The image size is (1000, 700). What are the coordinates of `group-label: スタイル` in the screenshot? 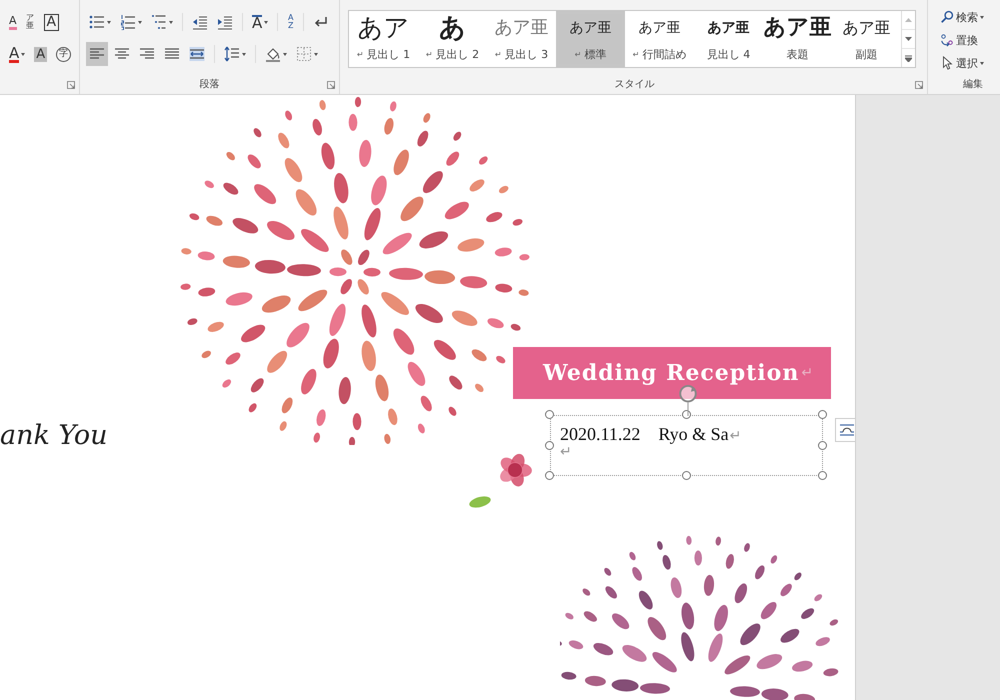 It's located at (634, 85).